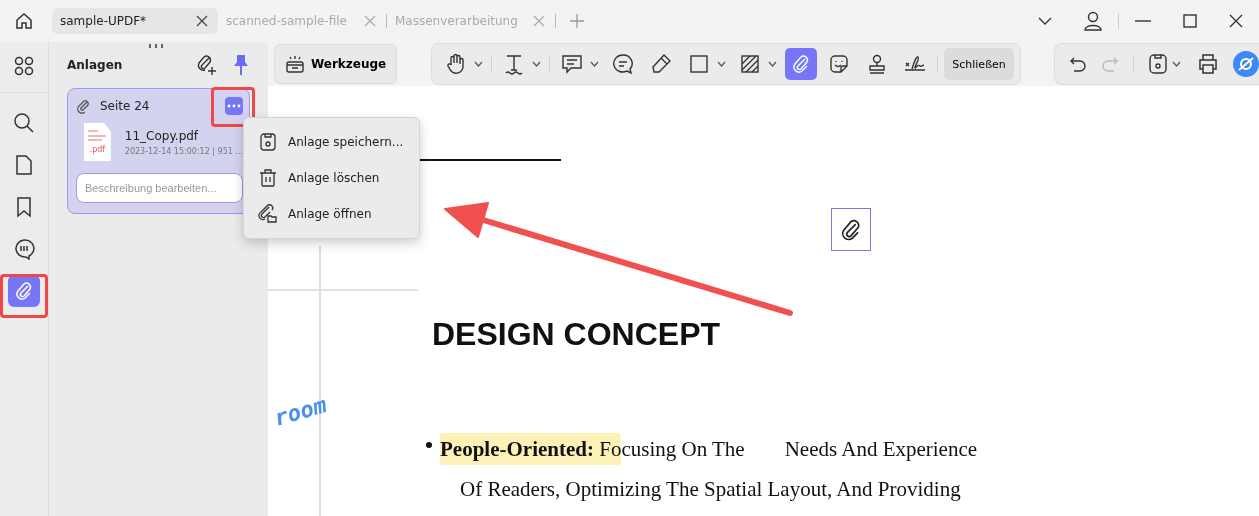 The image size is (1259, 516). I want to click on more-options-button, so click(234, 106).